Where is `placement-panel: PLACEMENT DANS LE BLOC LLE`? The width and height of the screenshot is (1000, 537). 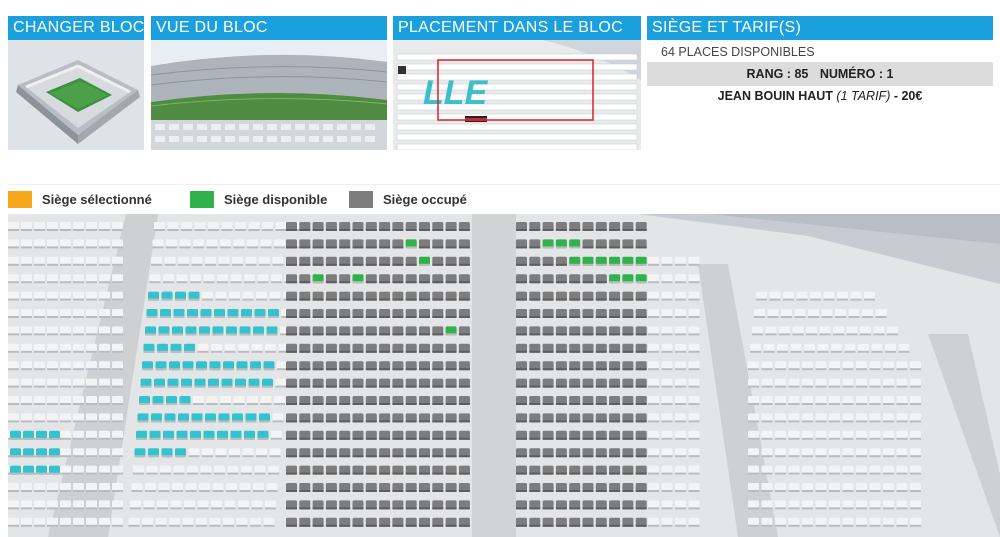
placement-panel: PLACEMENT DANS LE BLOC LLE is located at coordinates (517, 83).